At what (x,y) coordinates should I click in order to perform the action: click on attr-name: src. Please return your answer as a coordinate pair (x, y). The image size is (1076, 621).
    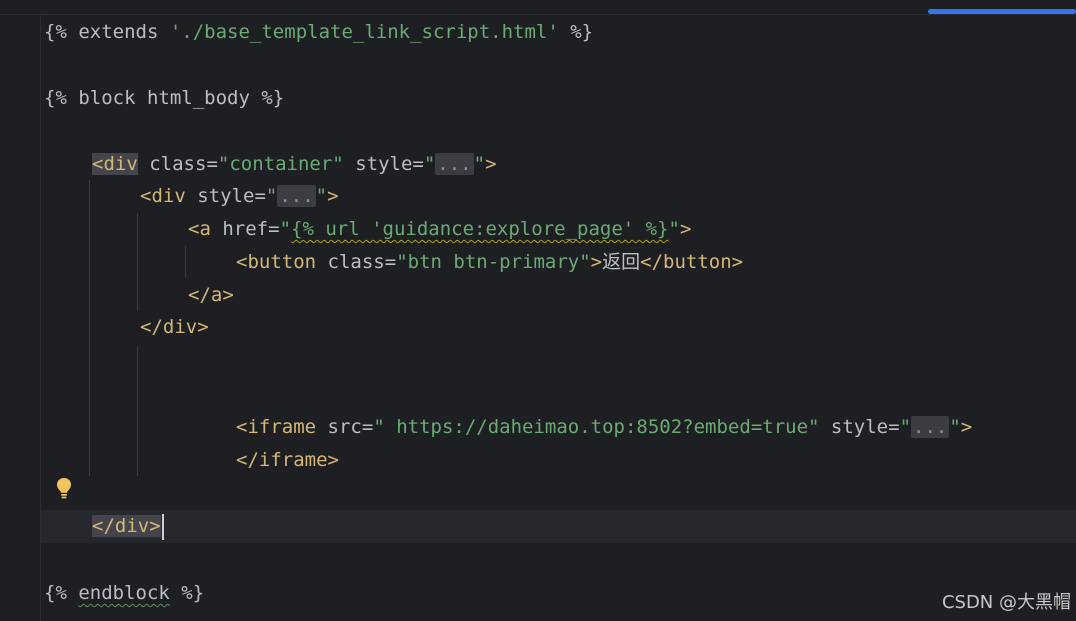
    Looking at the image, I should click on (344, 427).